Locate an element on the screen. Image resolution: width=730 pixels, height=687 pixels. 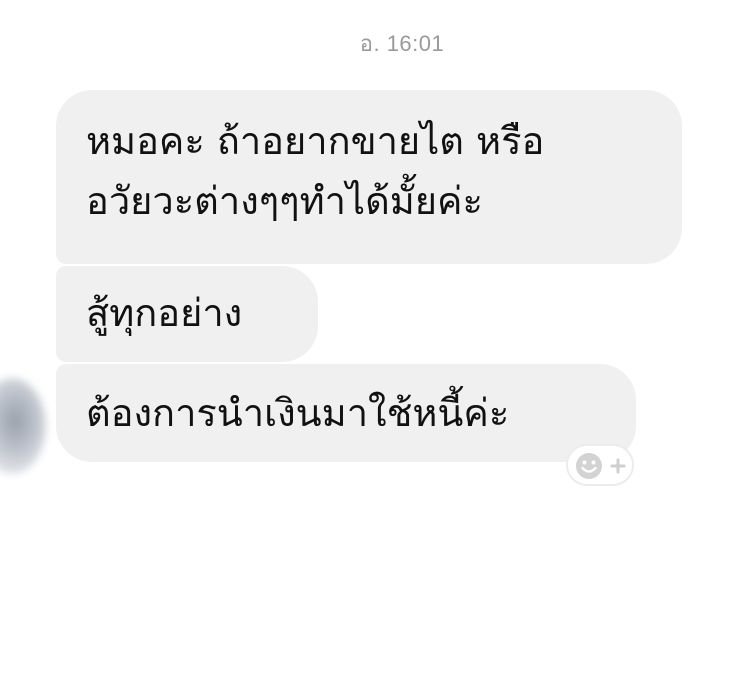
message-text: ต้องการนำเงินมาใช้หนี้ค่ะ is located at coordinates (298, 413).